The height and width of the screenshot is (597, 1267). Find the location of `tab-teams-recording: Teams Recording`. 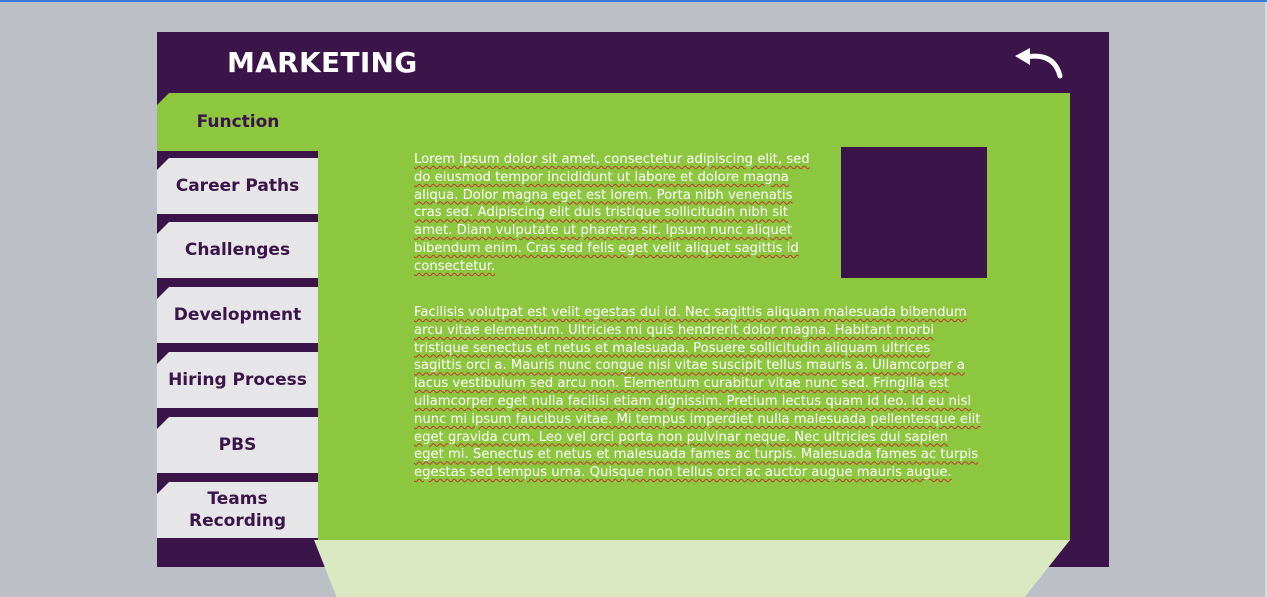

tab-teams-recording: Teams Recording is located at coordinates (237, 510).